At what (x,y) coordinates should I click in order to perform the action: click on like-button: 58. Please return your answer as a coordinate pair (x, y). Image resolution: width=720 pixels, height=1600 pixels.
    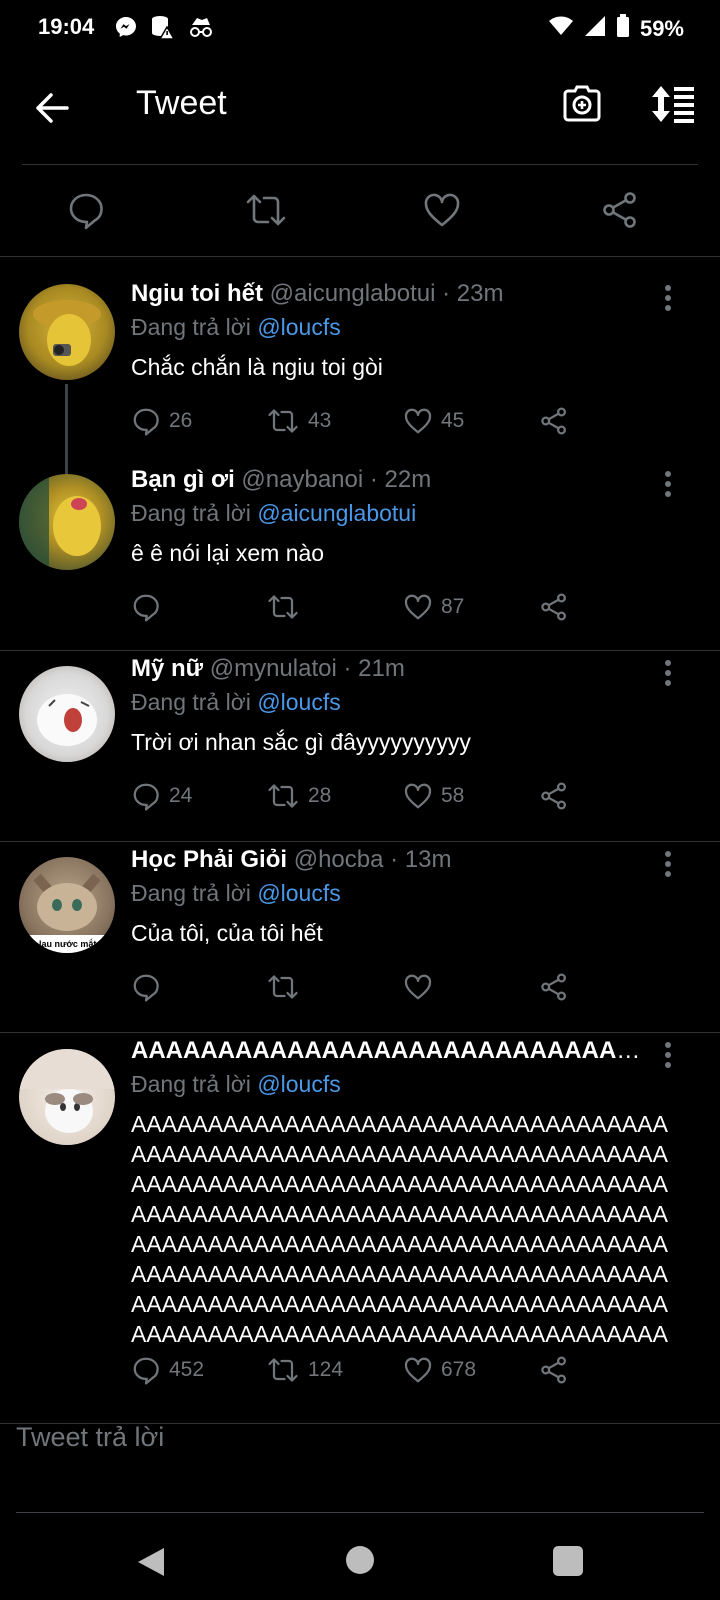
    Looking at the image, I should click on (433, 796).